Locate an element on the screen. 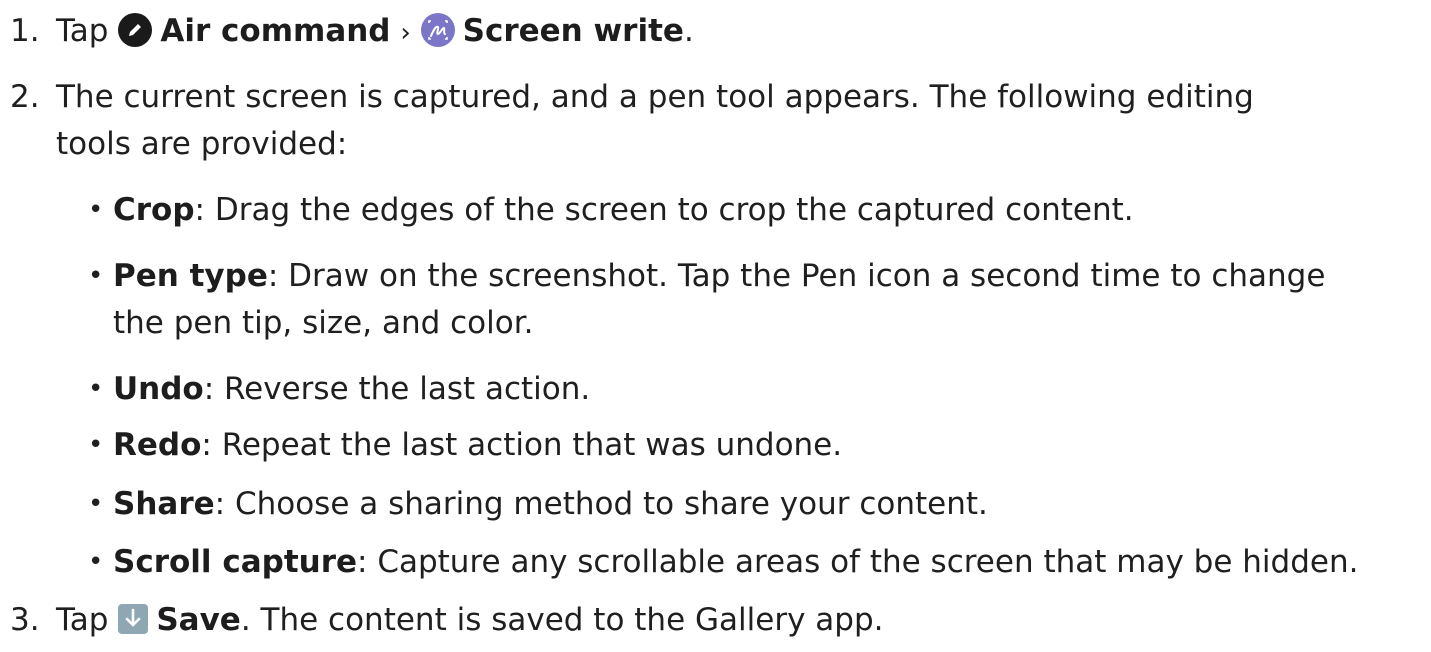  term: Redo is located at coordinates (157, 445).